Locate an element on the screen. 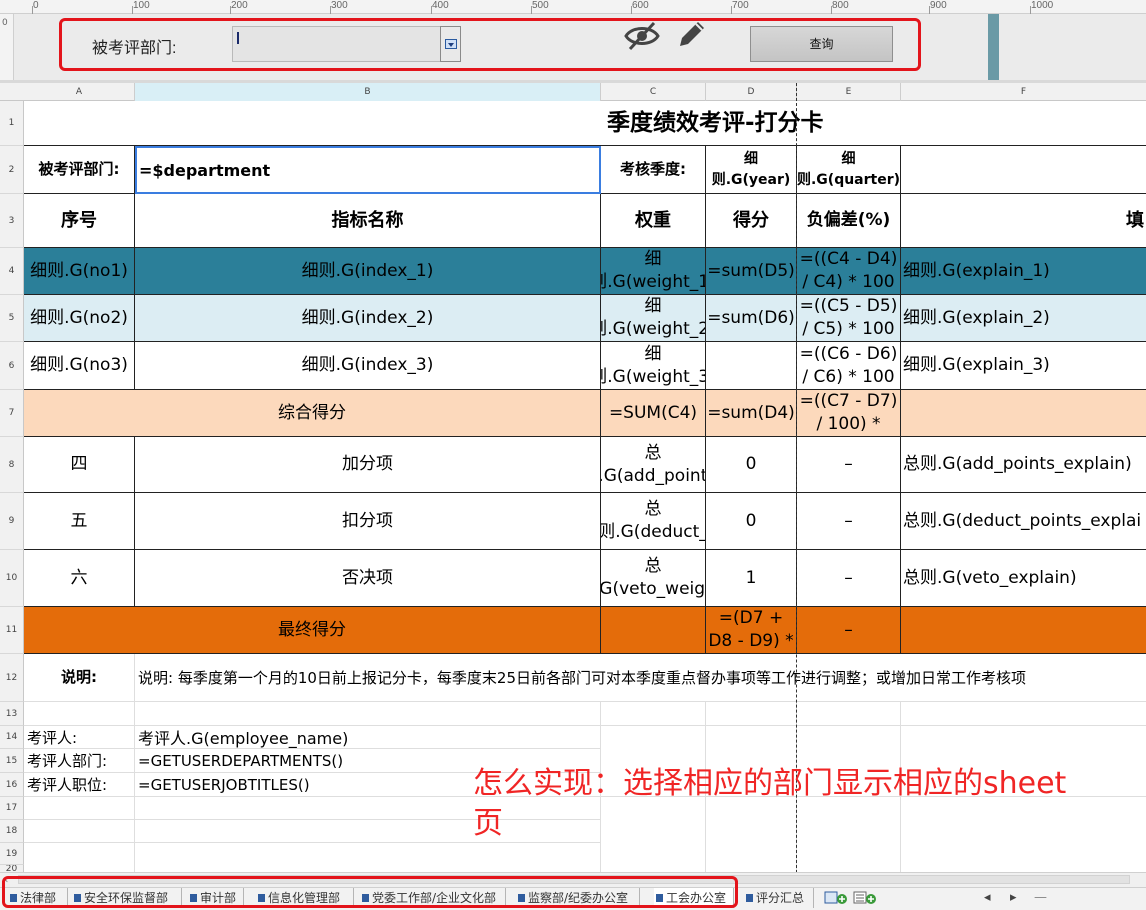  cell-f4: 细则.G(explain_1) is located at coordinates (1023, 271).